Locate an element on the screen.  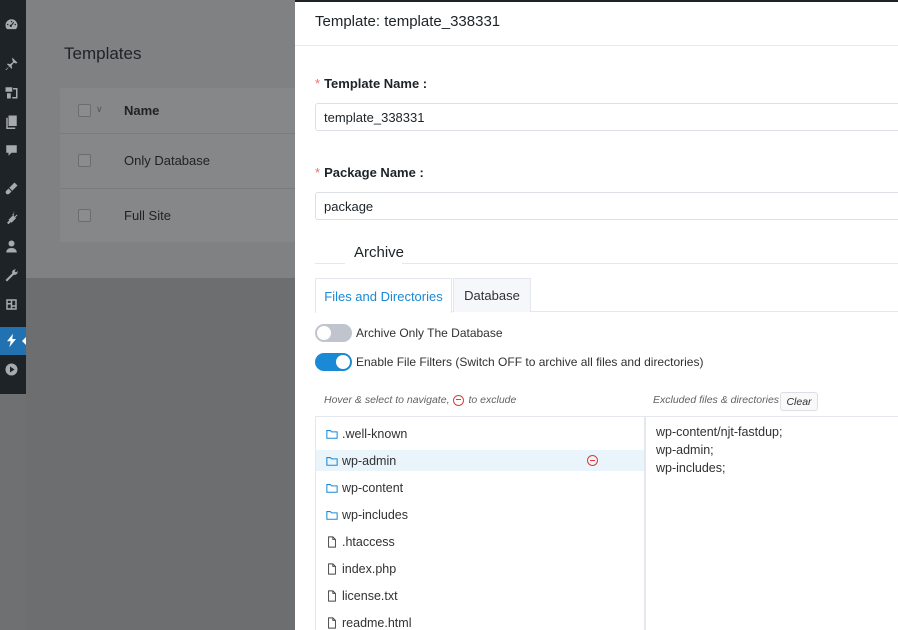
column-header-name: Name is located at coordinates (142, 110).